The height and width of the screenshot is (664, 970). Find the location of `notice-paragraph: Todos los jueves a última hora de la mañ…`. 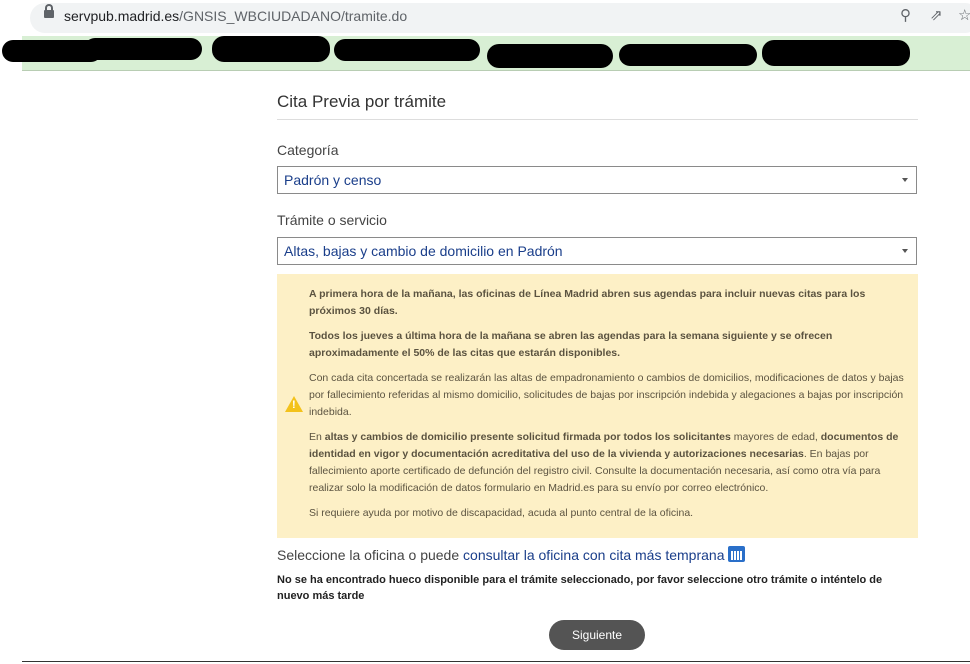

notice-paragraph: Todos los jueves a última hora de la mañ… is located at coordinates (571, 344).